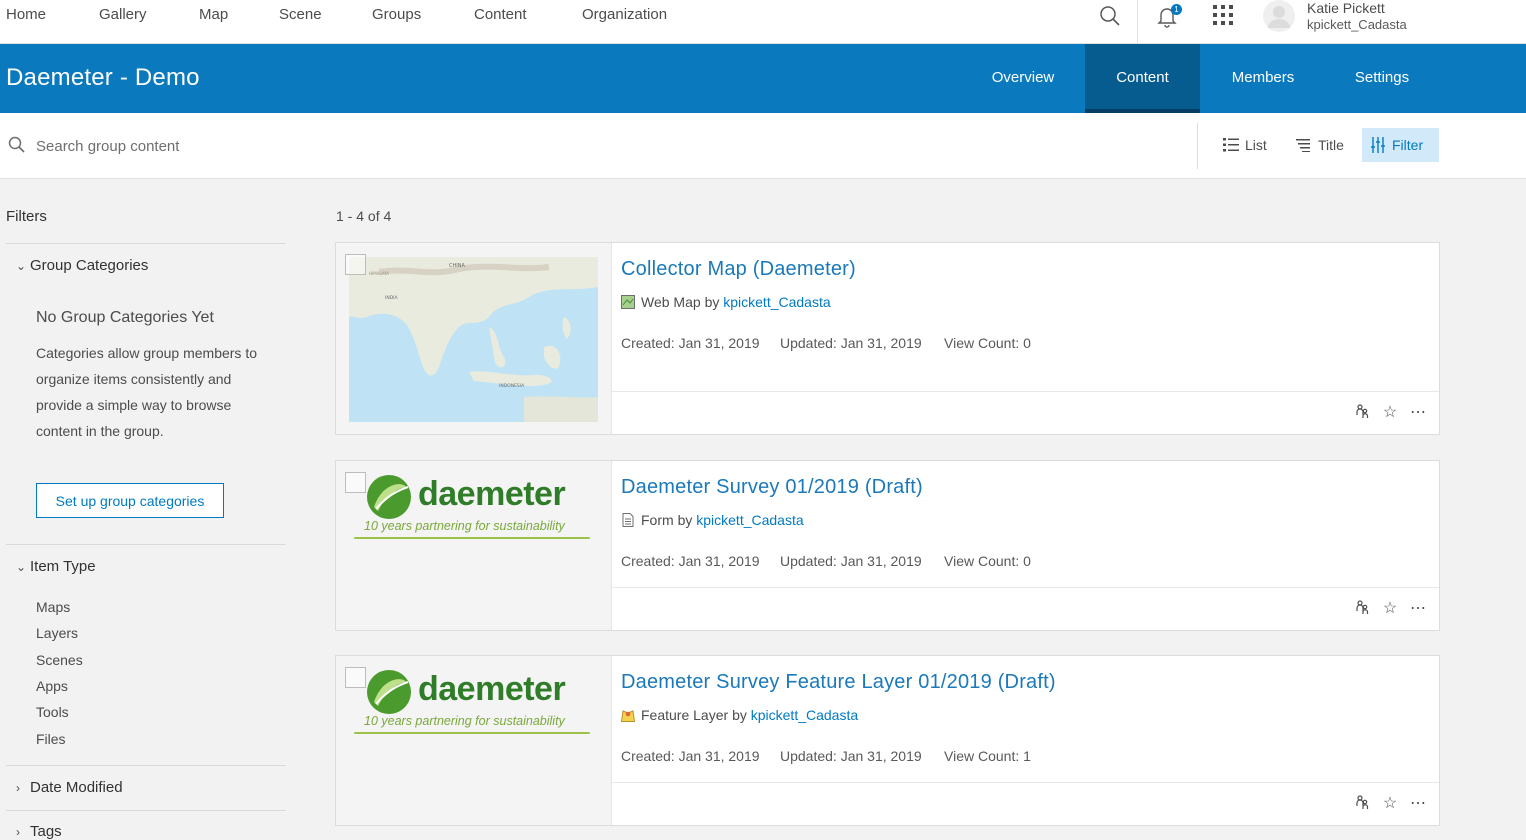 The image size is (1526, 840). I want to click on filter-tools: Tools, so click(52, 712).